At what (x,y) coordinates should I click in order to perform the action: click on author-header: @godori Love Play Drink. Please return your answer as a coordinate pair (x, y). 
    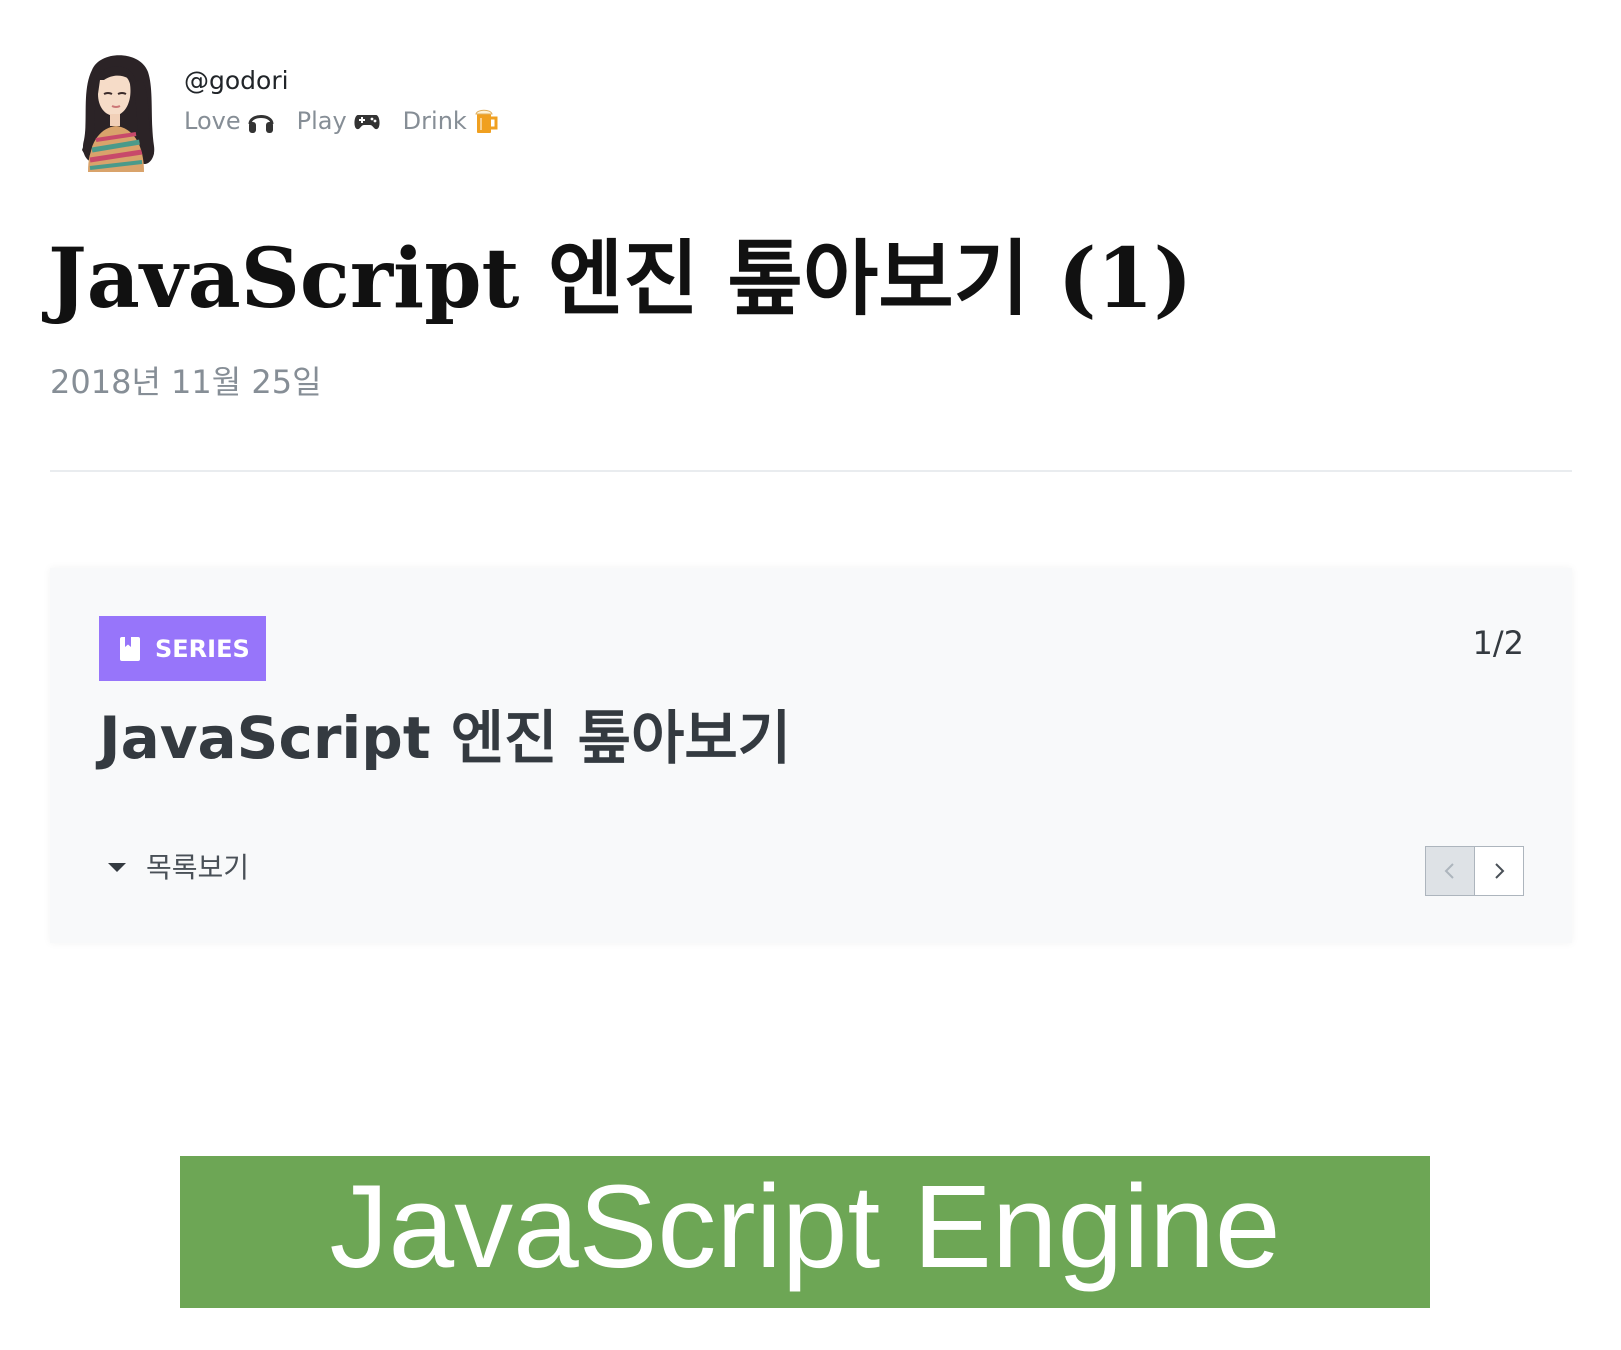
    Looking at the image, I should click on (284, 112).